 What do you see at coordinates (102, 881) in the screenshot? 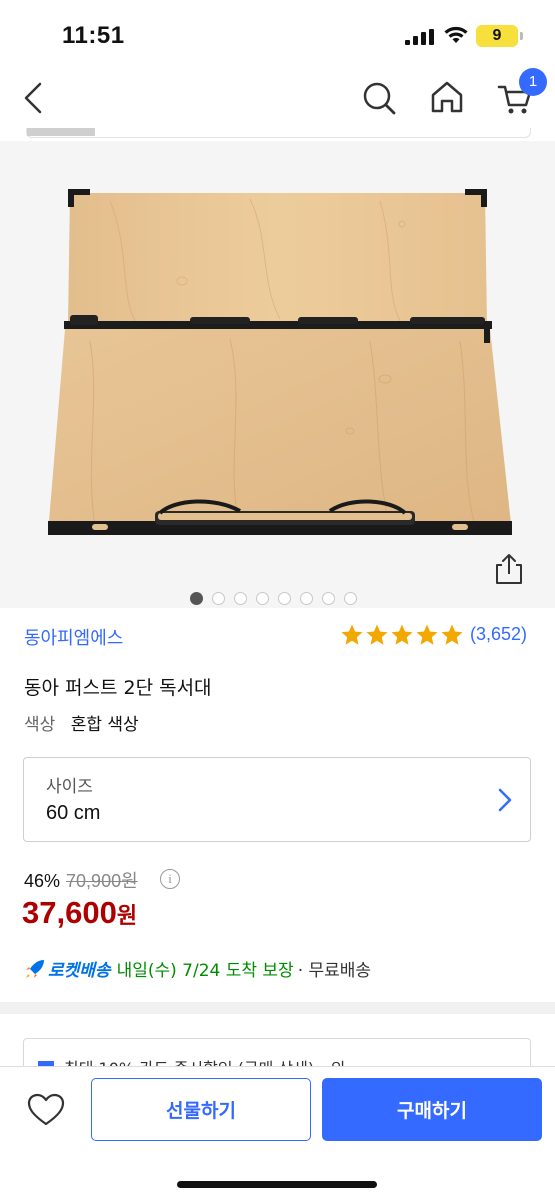
I see `original-price: 70,900원` at bounding box center [102, 881].